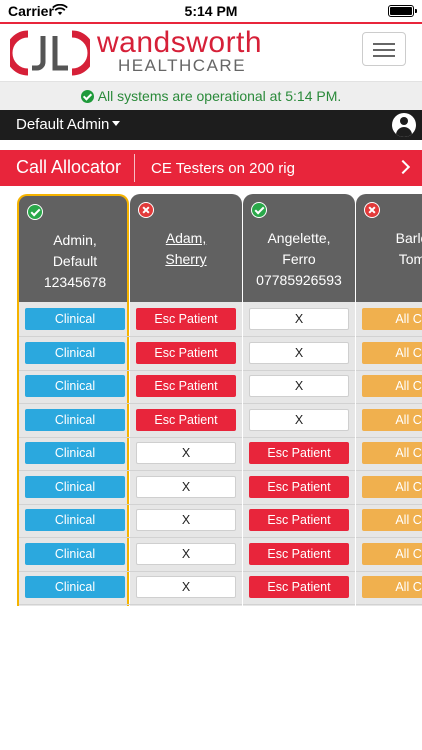 The image size is (422, 750). Describe the element at coordinates (408, 238) in the screenshot. I see `agent-name-line: Barlo` at that location.